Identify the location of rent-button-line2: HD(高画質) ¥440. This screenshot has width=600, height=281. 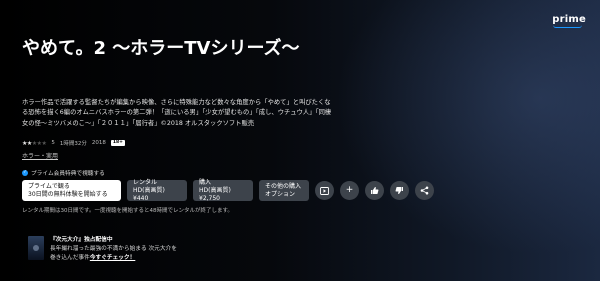
(149, 194).